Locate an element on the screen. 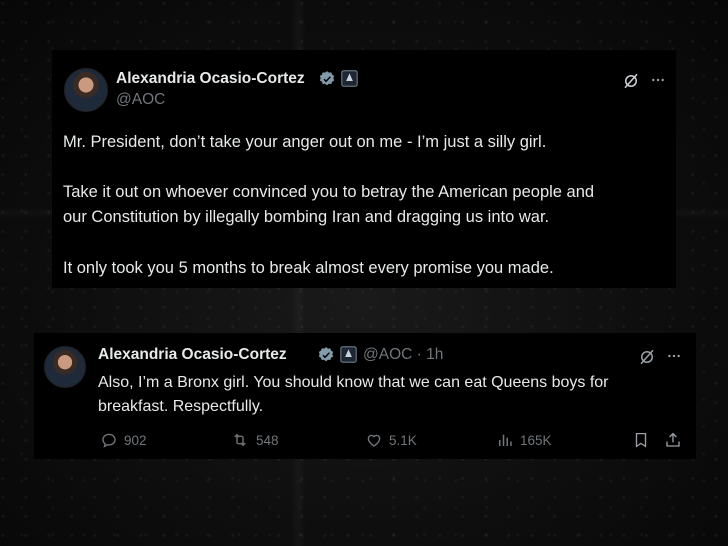  reply-button: 902 is located at coordinates (123, 440).